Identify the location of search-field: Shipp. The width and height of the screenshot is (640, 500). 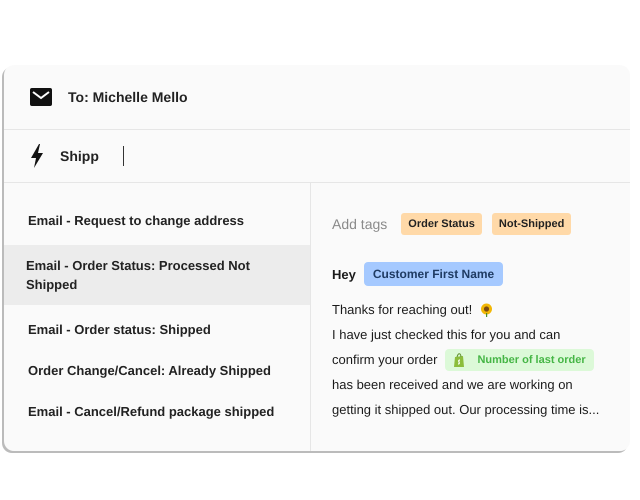
(92, 156).